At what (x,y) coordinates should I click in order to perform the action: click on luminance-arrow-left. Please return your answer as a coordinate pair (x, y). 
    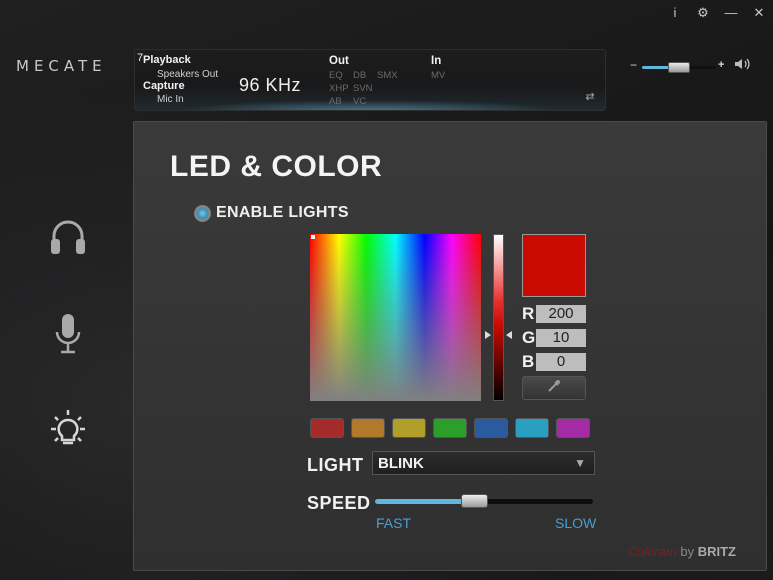
    Looking at the image, I should click on (488, 335).